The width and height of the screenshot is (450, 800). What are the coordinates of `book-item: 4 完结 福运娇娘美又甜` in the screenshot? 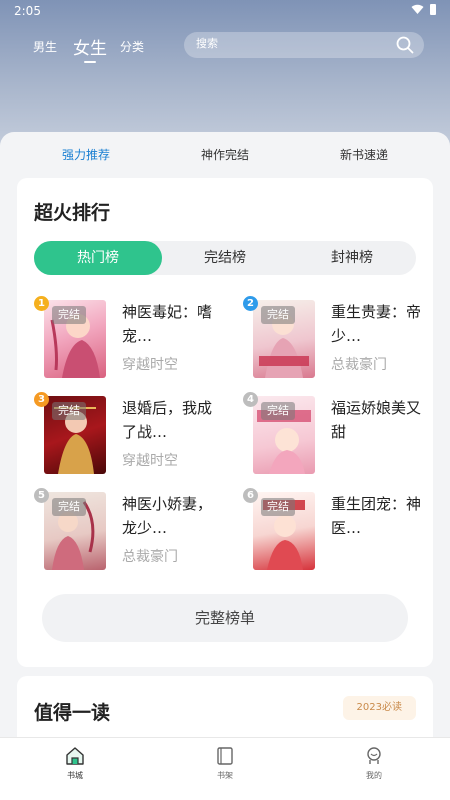 It's located at (338, 434).